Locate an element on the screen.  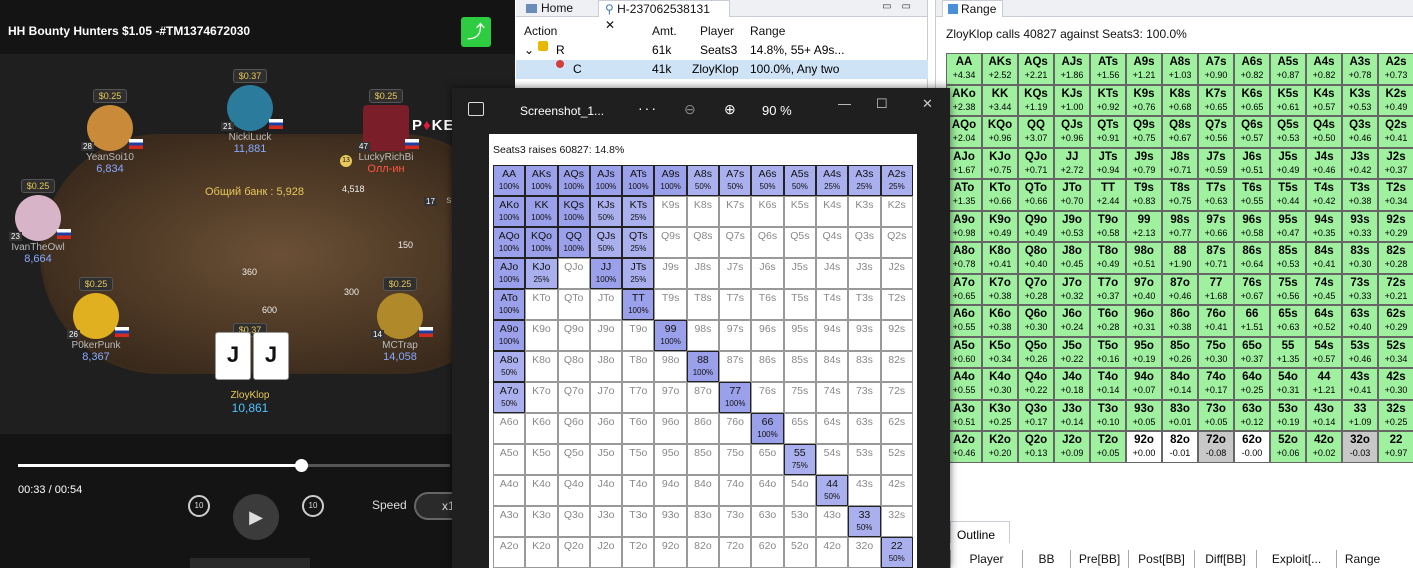
range-cell: 72s +0.21 is located at coordinates (1395, 289).